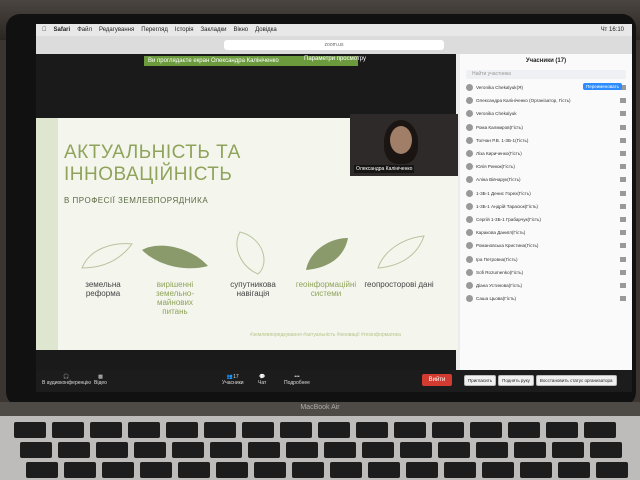 Image resolution: width=640 pixels, height=480 pixels. Describe the element at coordinates (184, 30) in the screenshot. I see `menu-history: Історія` at that location.